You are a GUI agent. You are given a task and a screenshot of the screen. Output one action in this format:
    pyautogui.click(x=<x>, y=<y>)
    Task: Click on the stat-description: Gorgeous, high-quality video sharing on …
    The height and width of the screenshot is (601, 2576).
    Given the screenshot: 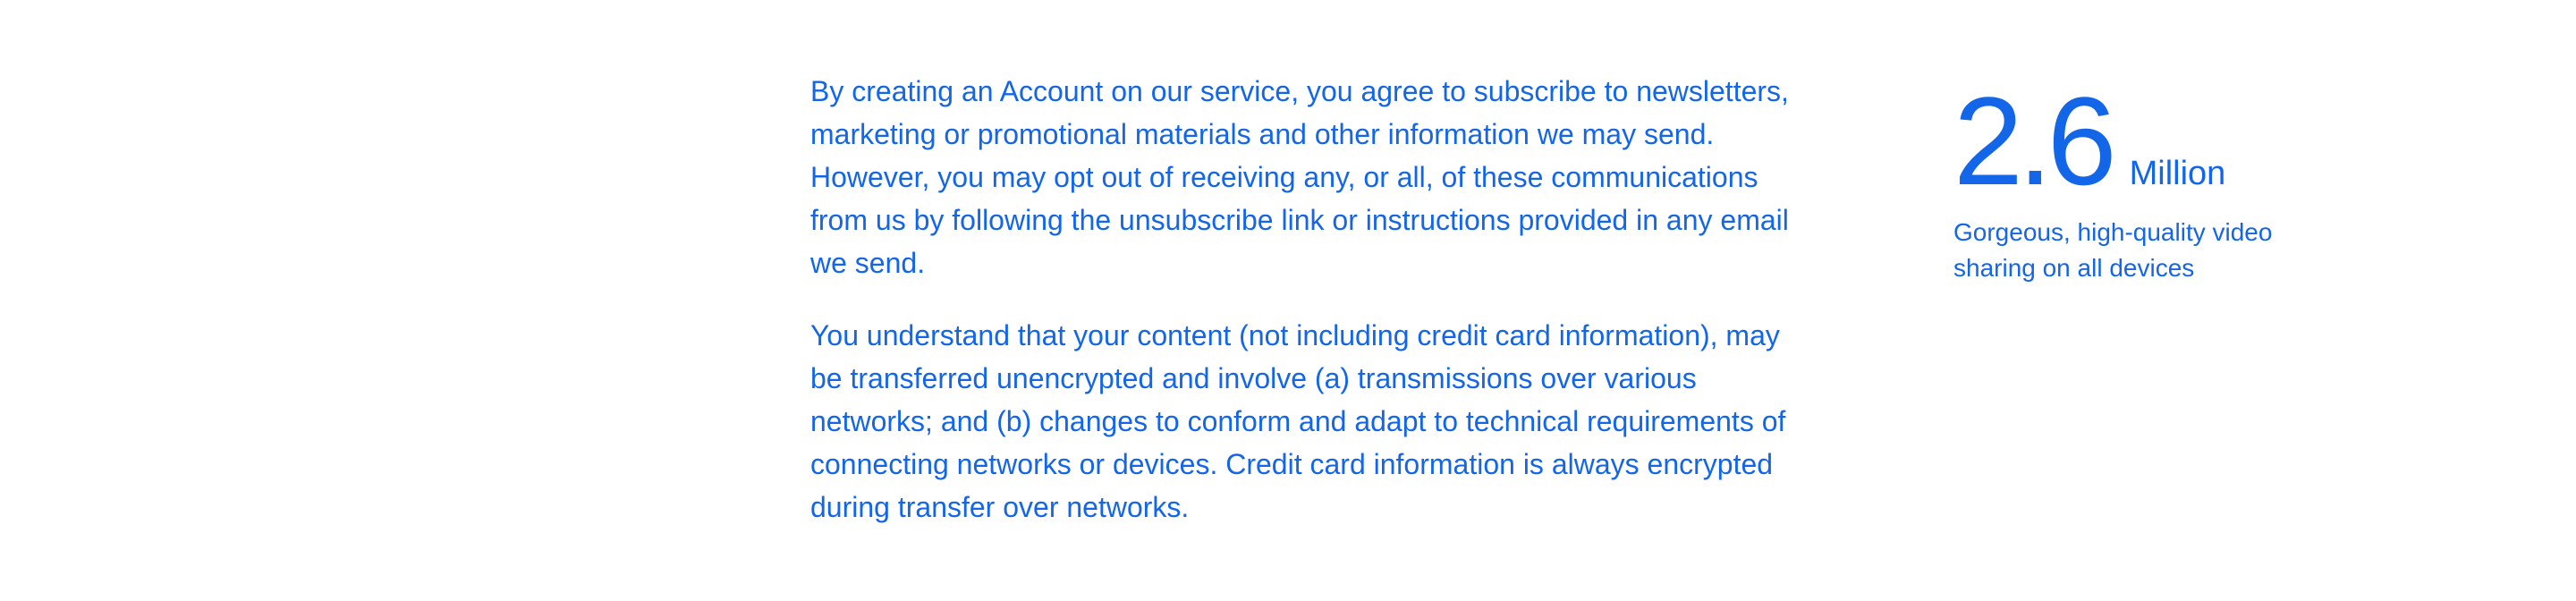 What is the action you would take?
    pyautogui.click(x=2113, y=250)
    